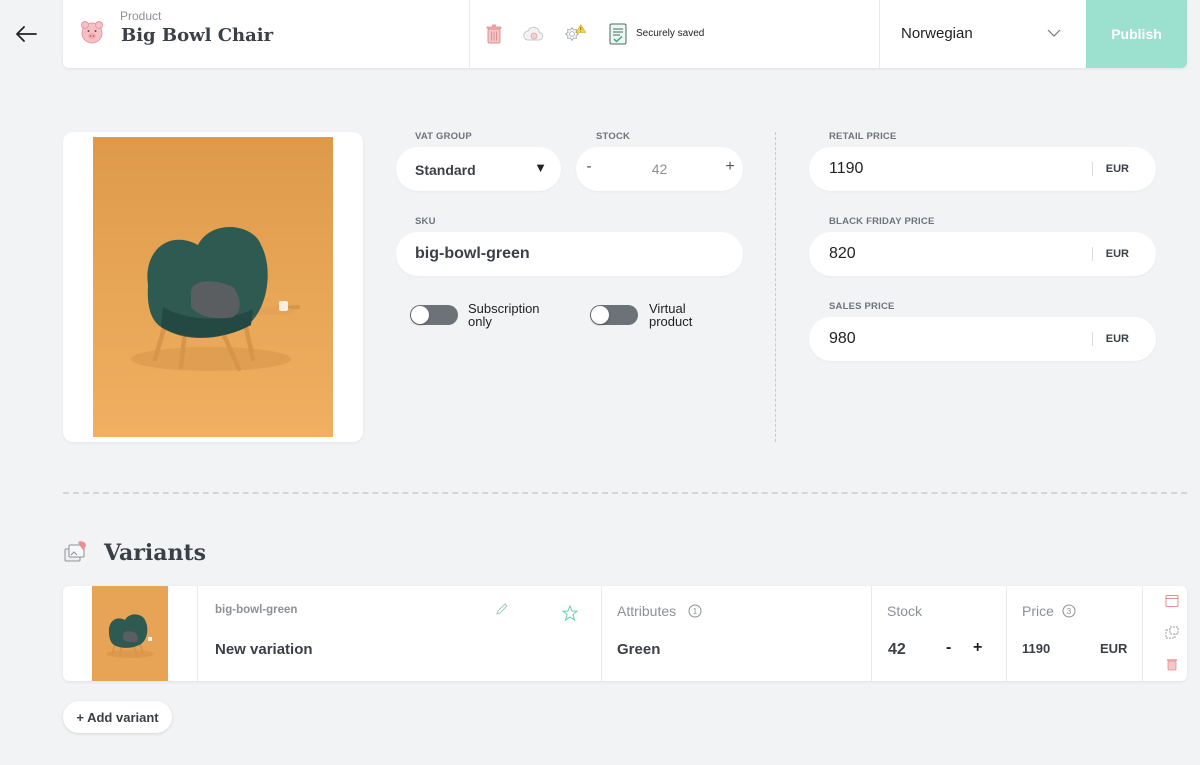 The height and width of the screenshot is (765, 1200). Describe the element at coordinates (1117, 339) in the screenshot. I see `sales-price-currency: EUR` at that location.